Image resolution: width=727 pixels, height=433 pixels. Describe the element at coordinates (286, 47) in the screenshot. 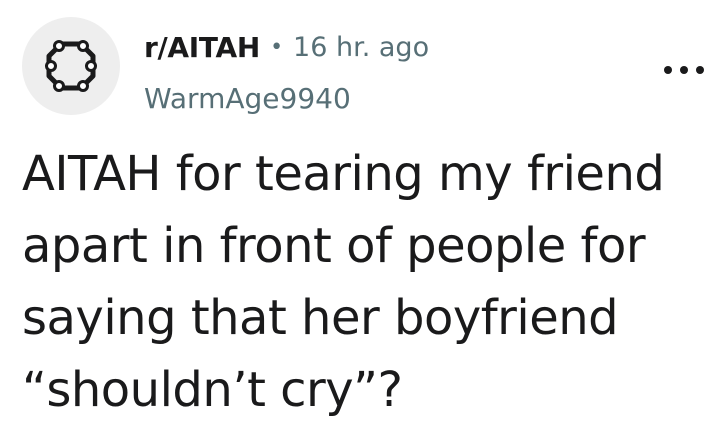

I see `post-meta: r/AITAH • 16 hr. ago` at that location.